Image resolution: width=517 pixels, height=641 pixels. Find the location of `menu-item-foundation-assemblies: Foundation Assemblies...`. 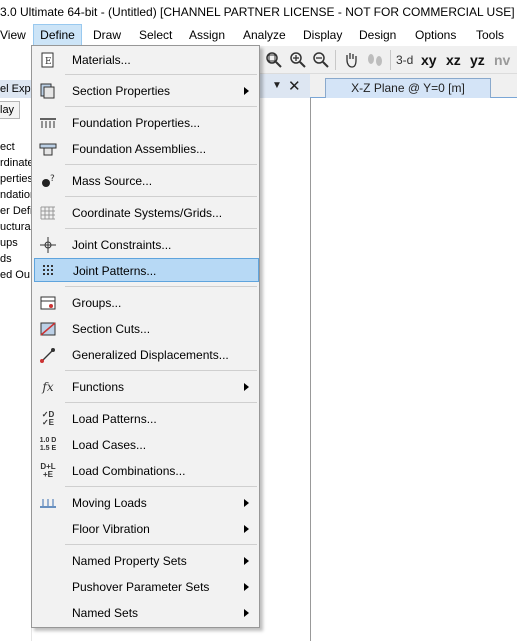

menu-item-foundation-assemblies: Foundation Assemblies... is located at coordinates (146, 149).